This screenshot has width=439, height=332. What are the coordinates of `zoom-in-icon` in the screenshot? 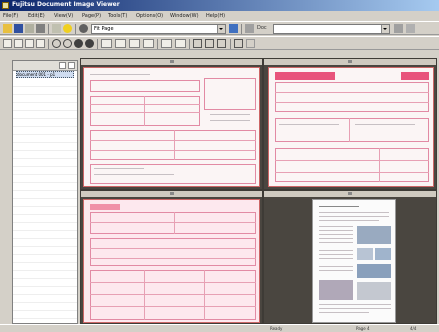 It's located at (56, 43).